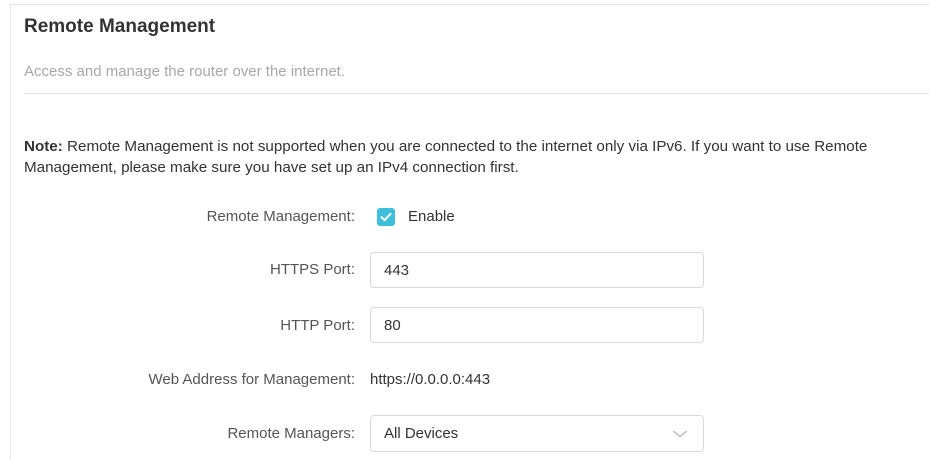 The image size is (929, 459). What do you see at coordinates (317, 325) in the screenshot?
I see `http-port-label: HTTP Port:` at bounding box center [317, 325].